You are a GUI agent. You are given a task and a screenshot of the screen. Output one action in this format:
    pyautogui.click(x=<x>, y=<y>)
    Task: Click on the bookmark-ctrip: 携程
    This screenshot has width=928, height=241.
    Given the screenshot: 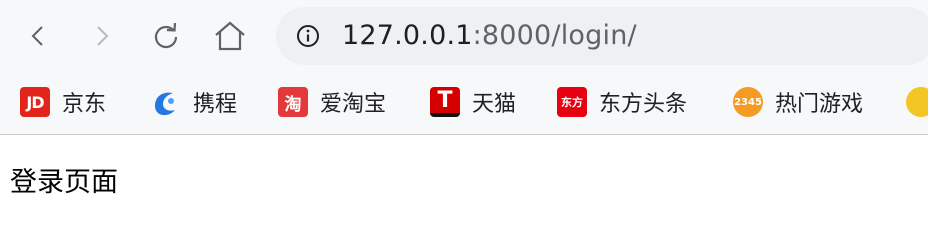 What is the action you would take?
    pyautogui.click(x=193, y=102)
    